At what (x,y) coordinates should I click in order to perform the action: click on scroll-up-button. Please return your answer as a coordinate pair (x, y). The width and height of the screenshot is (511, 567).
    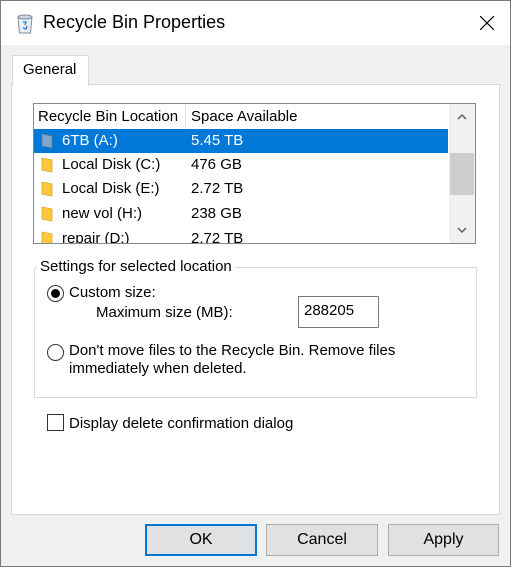
    Looking at the image, I should click on (462, 117).